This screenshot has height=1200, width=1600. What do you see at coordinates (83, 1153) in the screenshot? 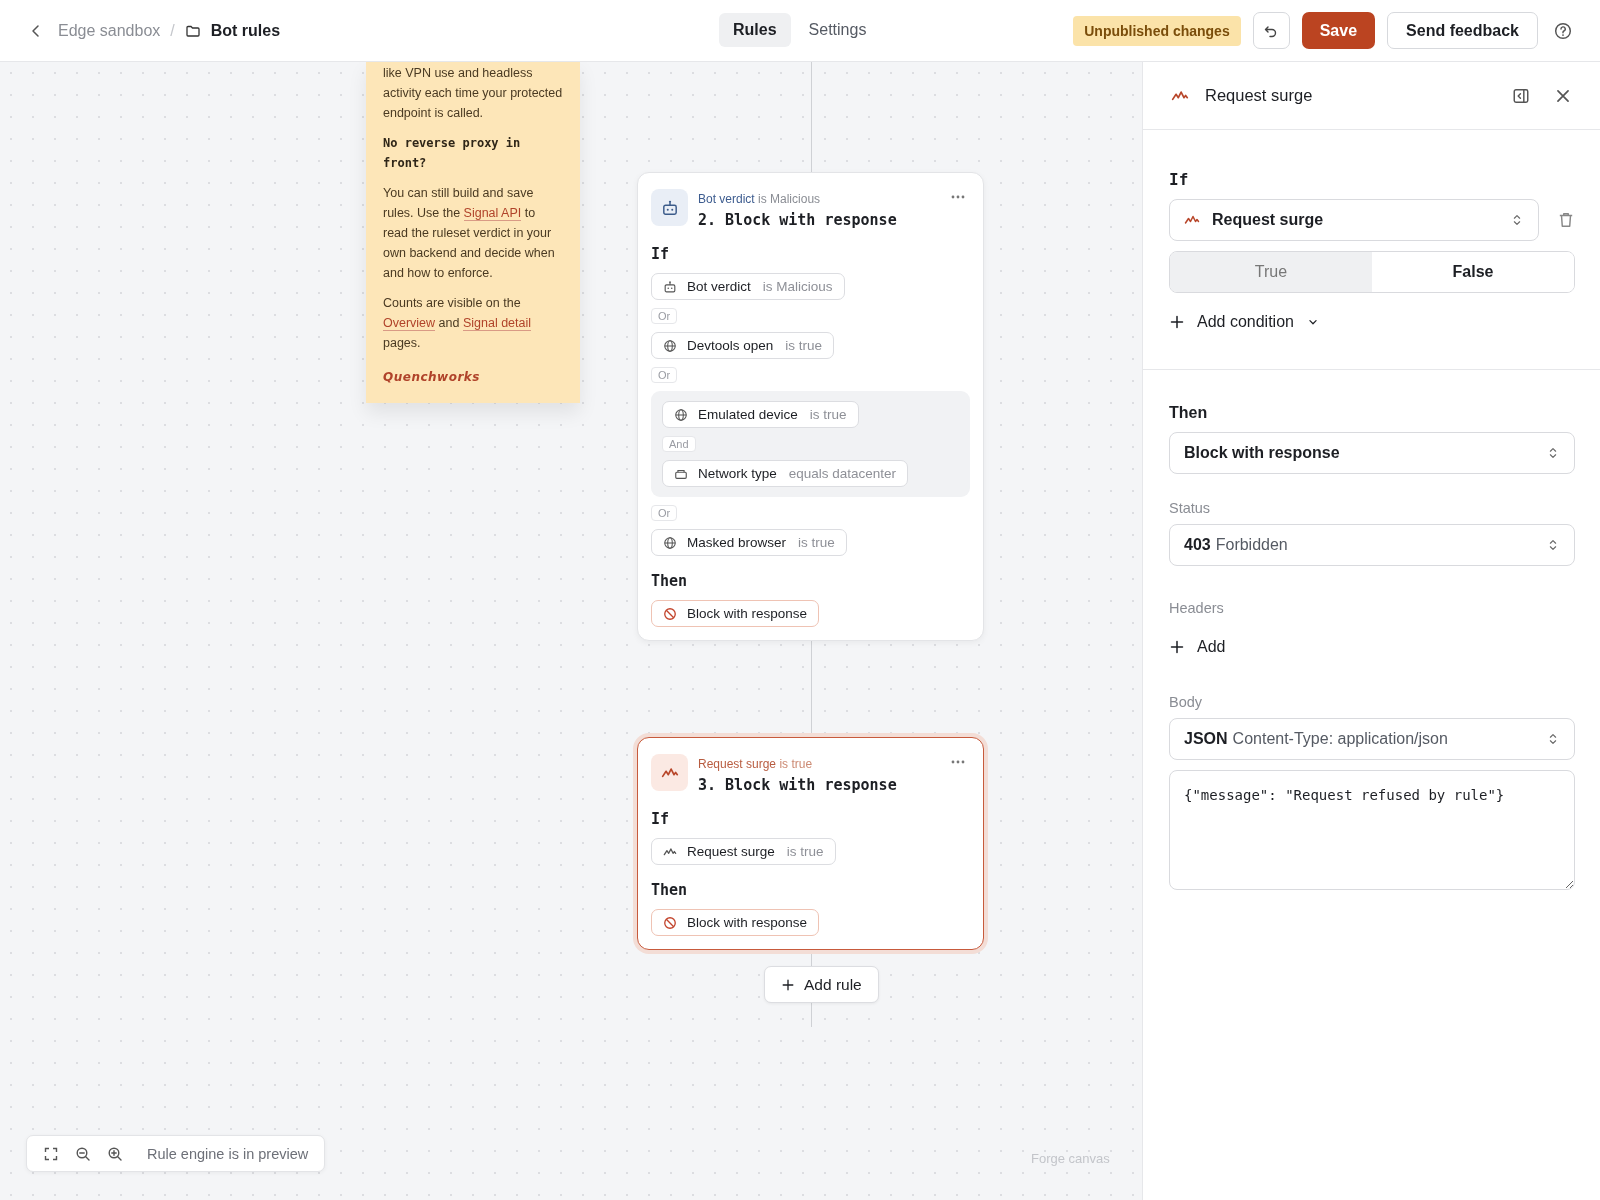
I see `zoom-out-icon` at bounding box center [83, 1153].